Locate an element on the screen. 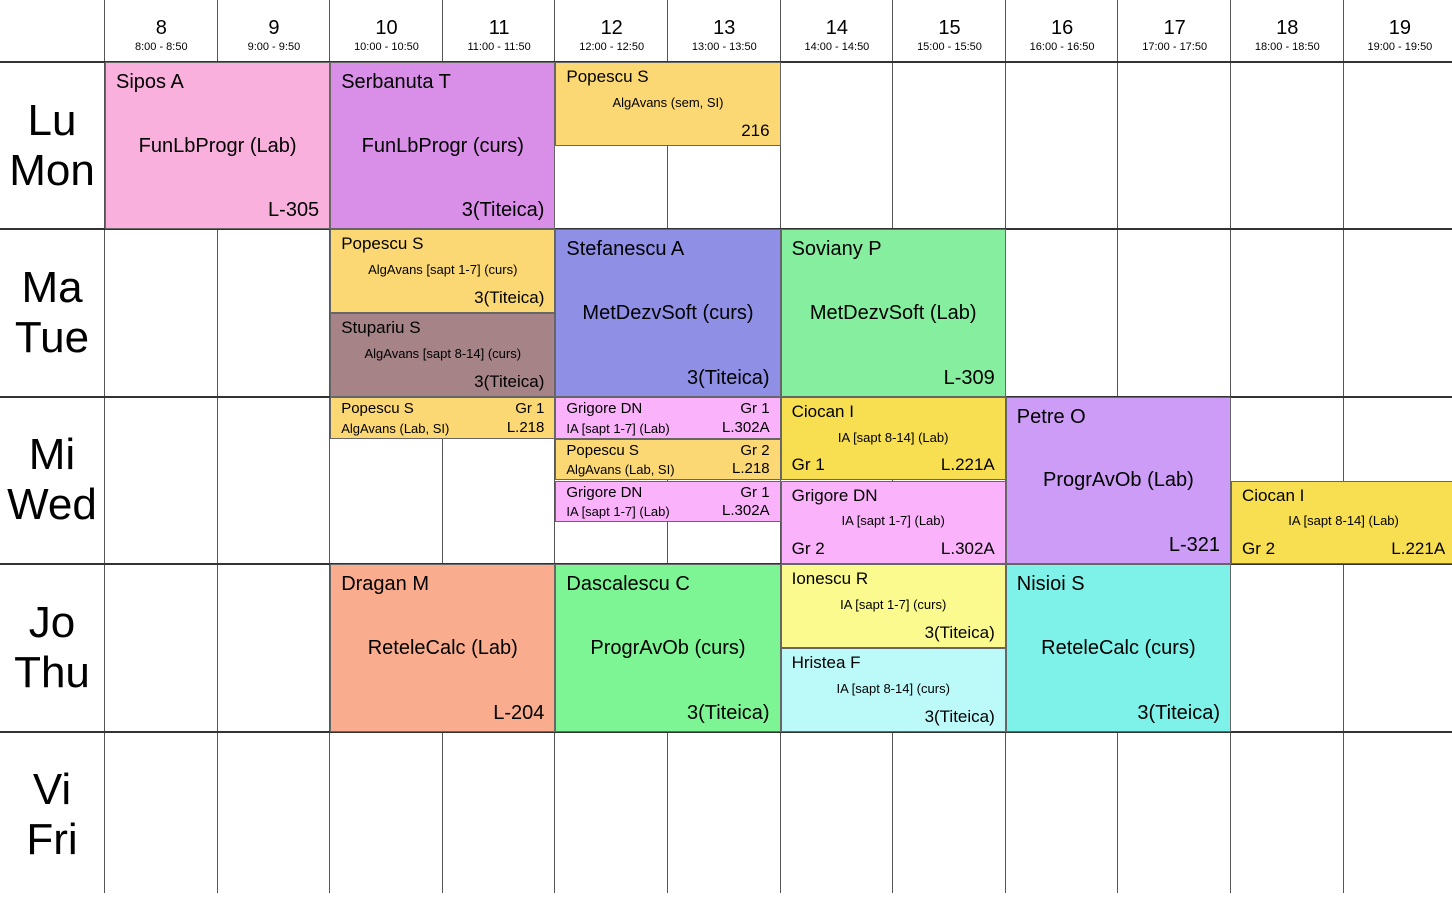  day-label-fri: Vi Fri is located at coordinates (52, 815).